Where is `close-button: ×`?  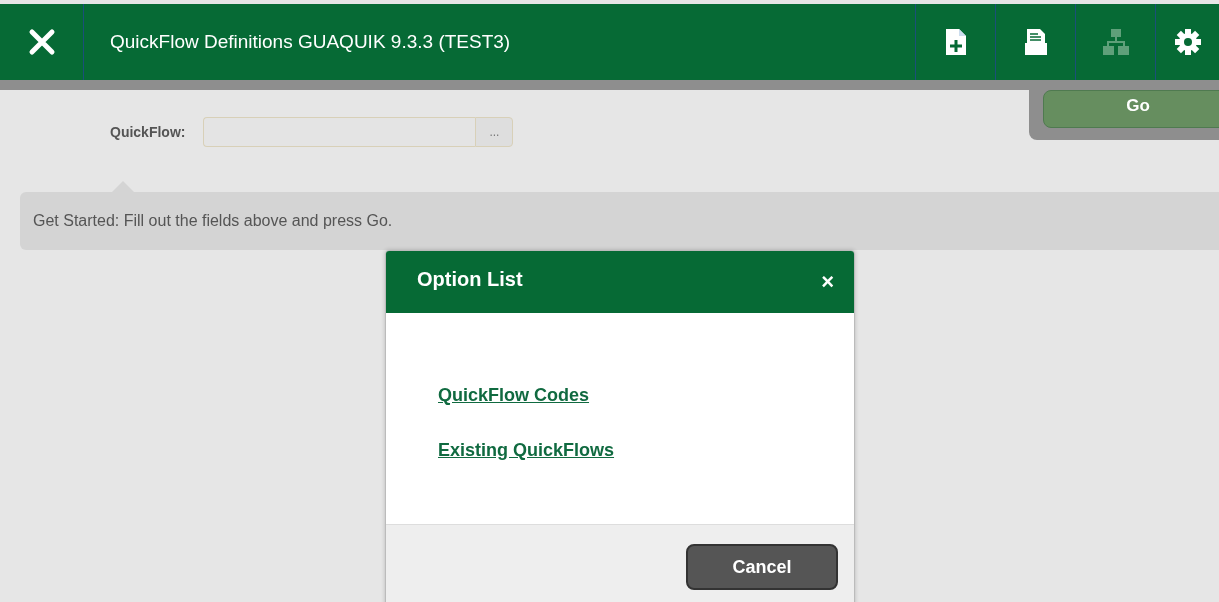 close-button: × is located at coordinates (827, 282).